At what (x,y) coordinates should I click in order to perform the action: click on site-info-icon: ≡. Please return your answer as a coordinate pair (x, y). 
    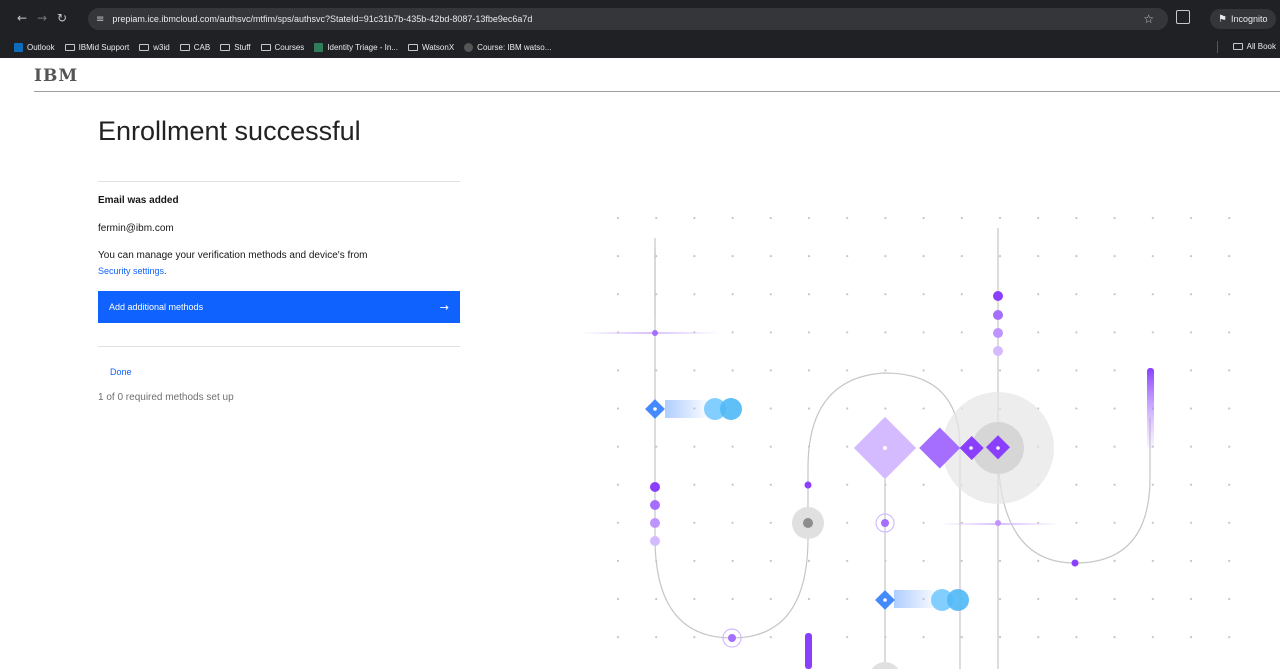
    Looking at the image, I should click on (100, 19).